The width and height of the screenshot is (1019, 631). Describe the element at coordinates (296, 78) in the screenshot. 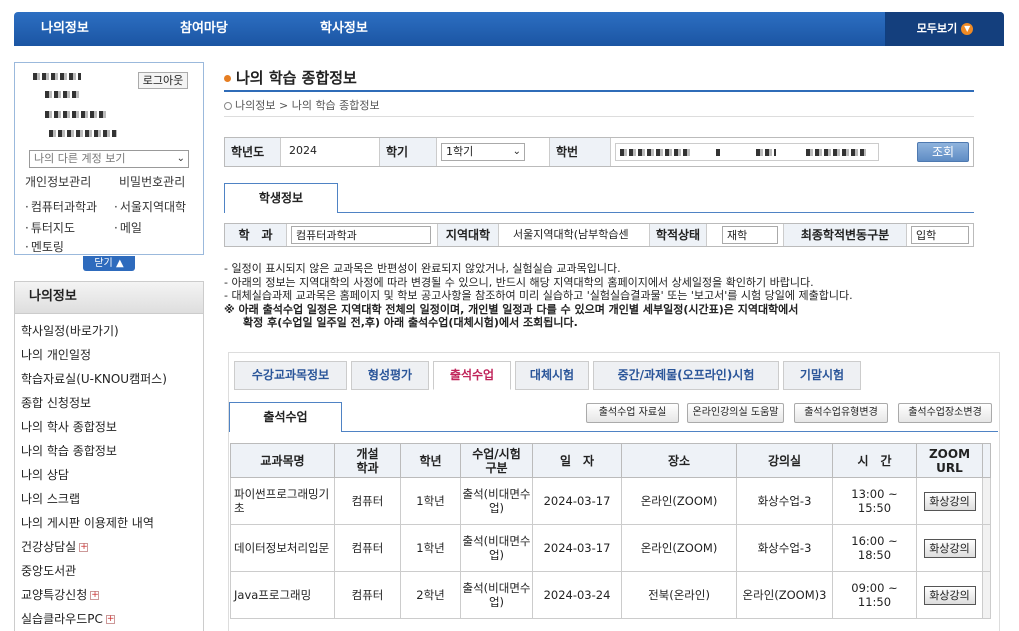

I see `page-title-text: 나의 학습 종합정보` at that location.